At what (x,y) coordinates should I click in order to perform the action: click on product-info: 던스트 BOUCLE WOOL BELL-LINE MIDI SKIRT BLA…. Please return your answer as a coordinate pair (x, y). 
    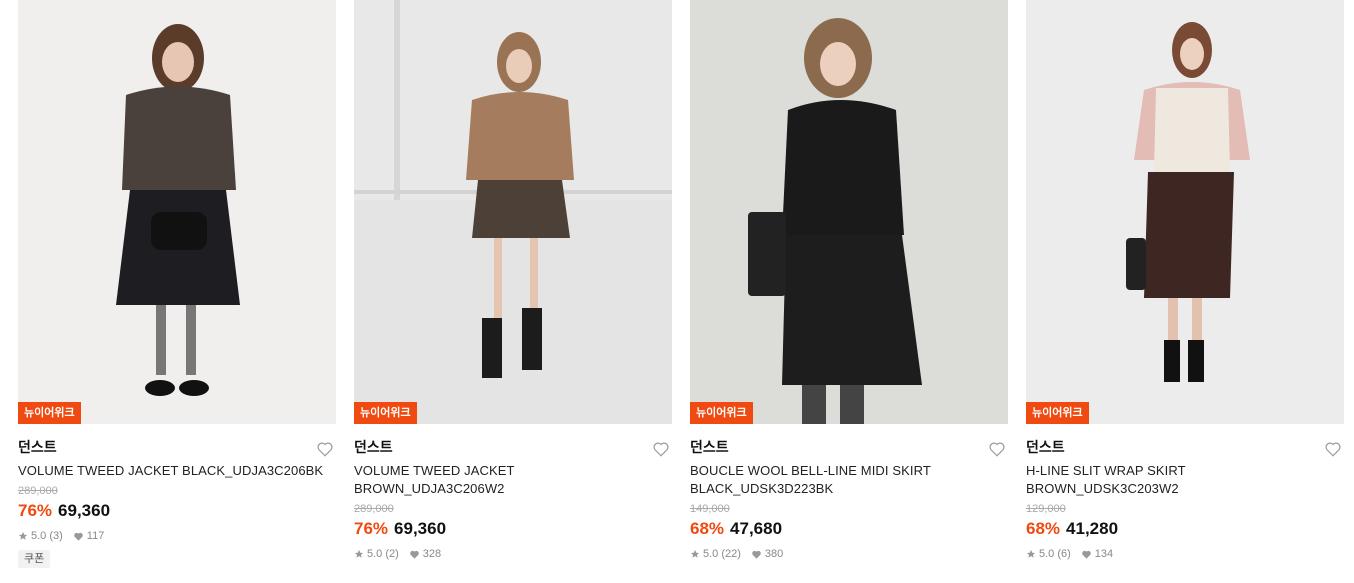
    Looking at the image, I should click on (849, 493).